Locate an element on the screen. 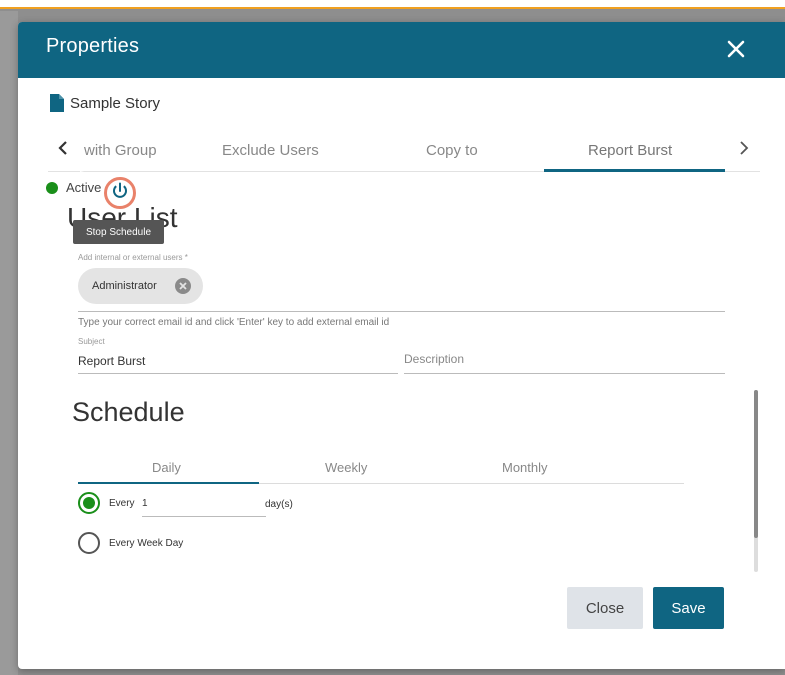  subject-value: Report Burst is located at coordinates (238, 364).